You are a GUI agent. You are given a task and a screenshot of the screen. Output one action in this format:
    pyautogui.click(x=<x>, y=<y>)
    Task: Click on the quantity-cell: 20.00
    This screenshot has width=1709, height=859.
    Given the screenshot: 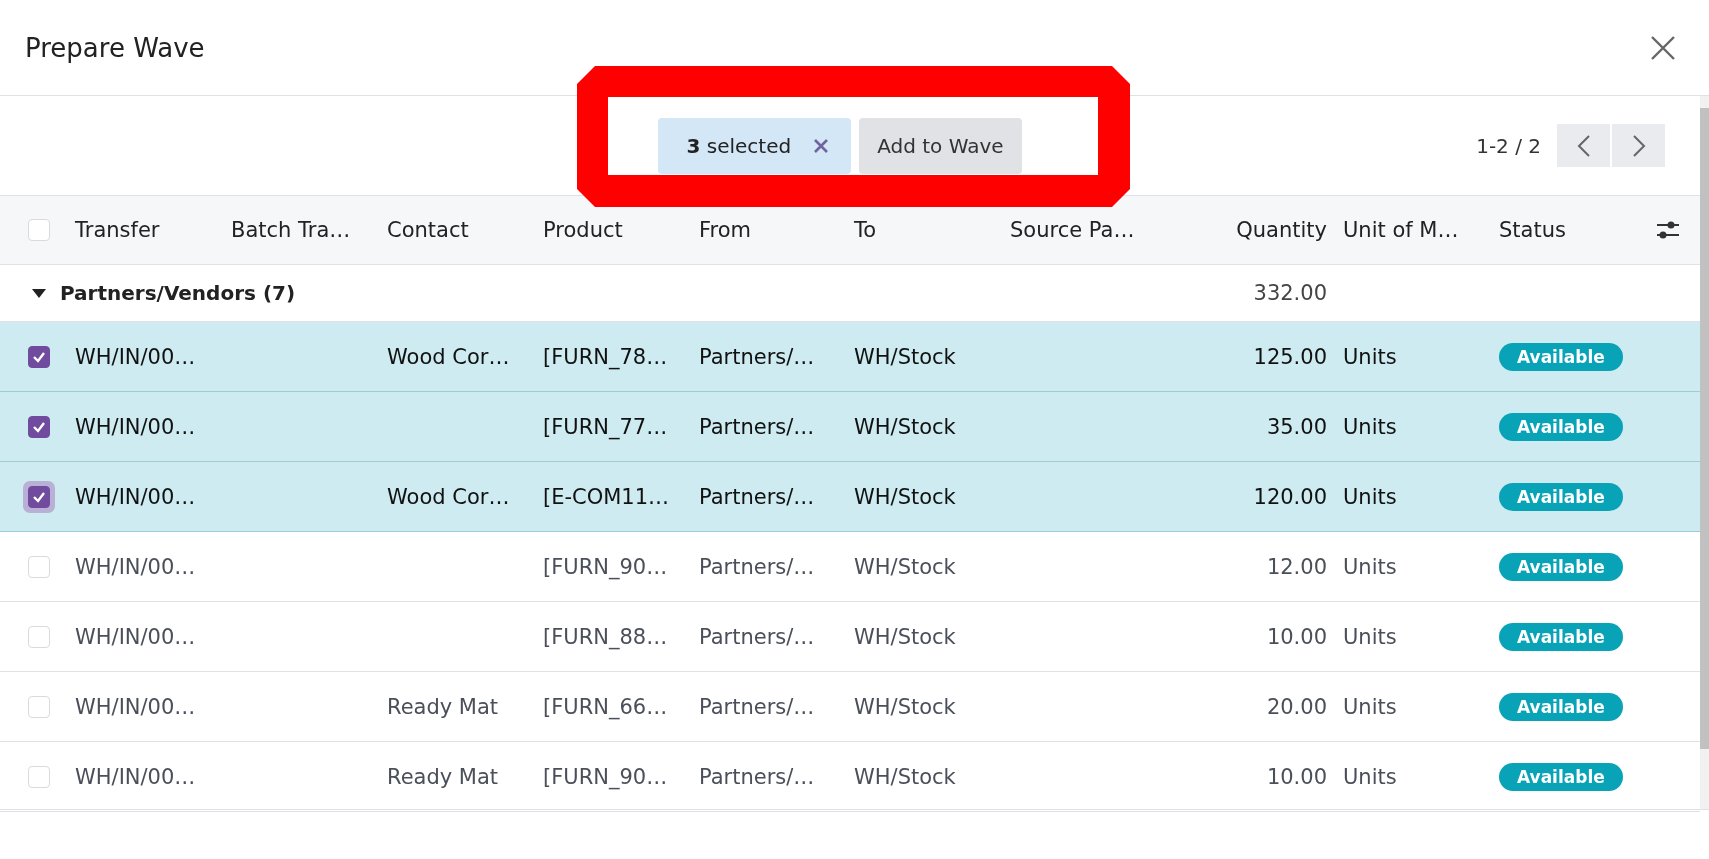 What is the action you would take?
    pyautogui.click(x=1296, y=706)
    